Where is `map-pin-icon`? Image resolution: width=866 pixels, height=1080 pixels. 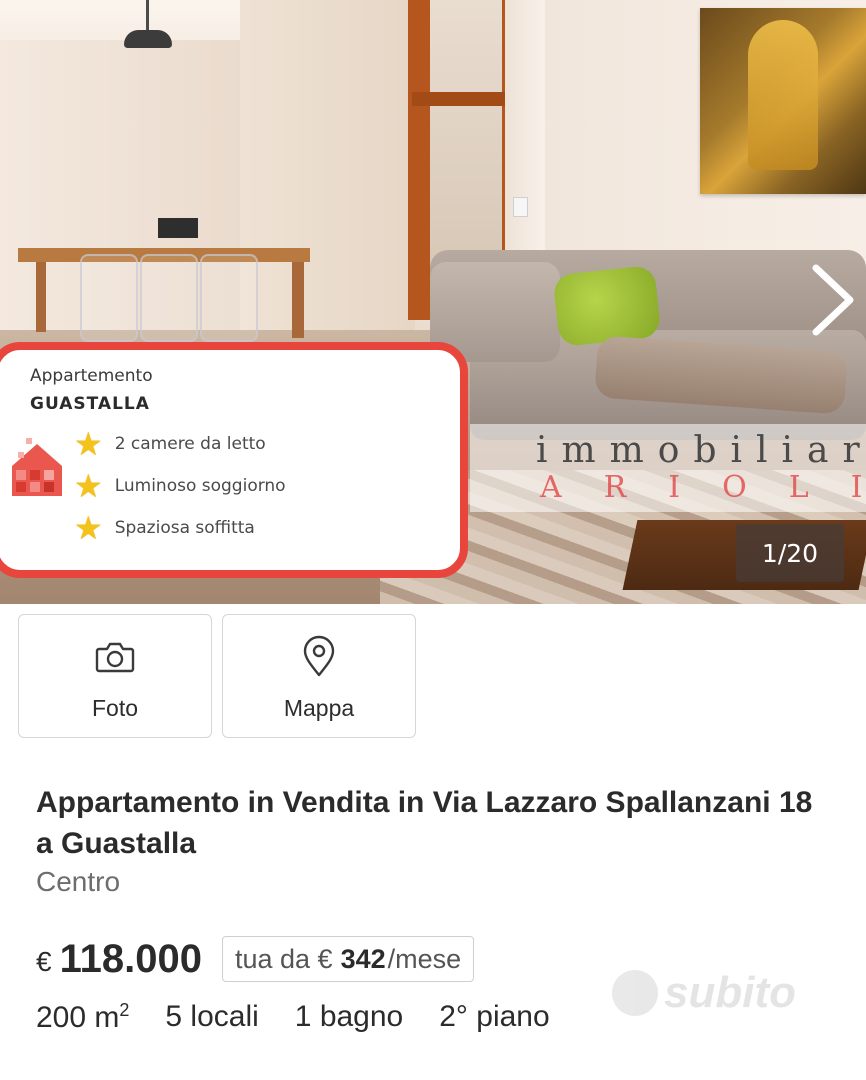 map-pin-icon is located at coordinates (319, 656).